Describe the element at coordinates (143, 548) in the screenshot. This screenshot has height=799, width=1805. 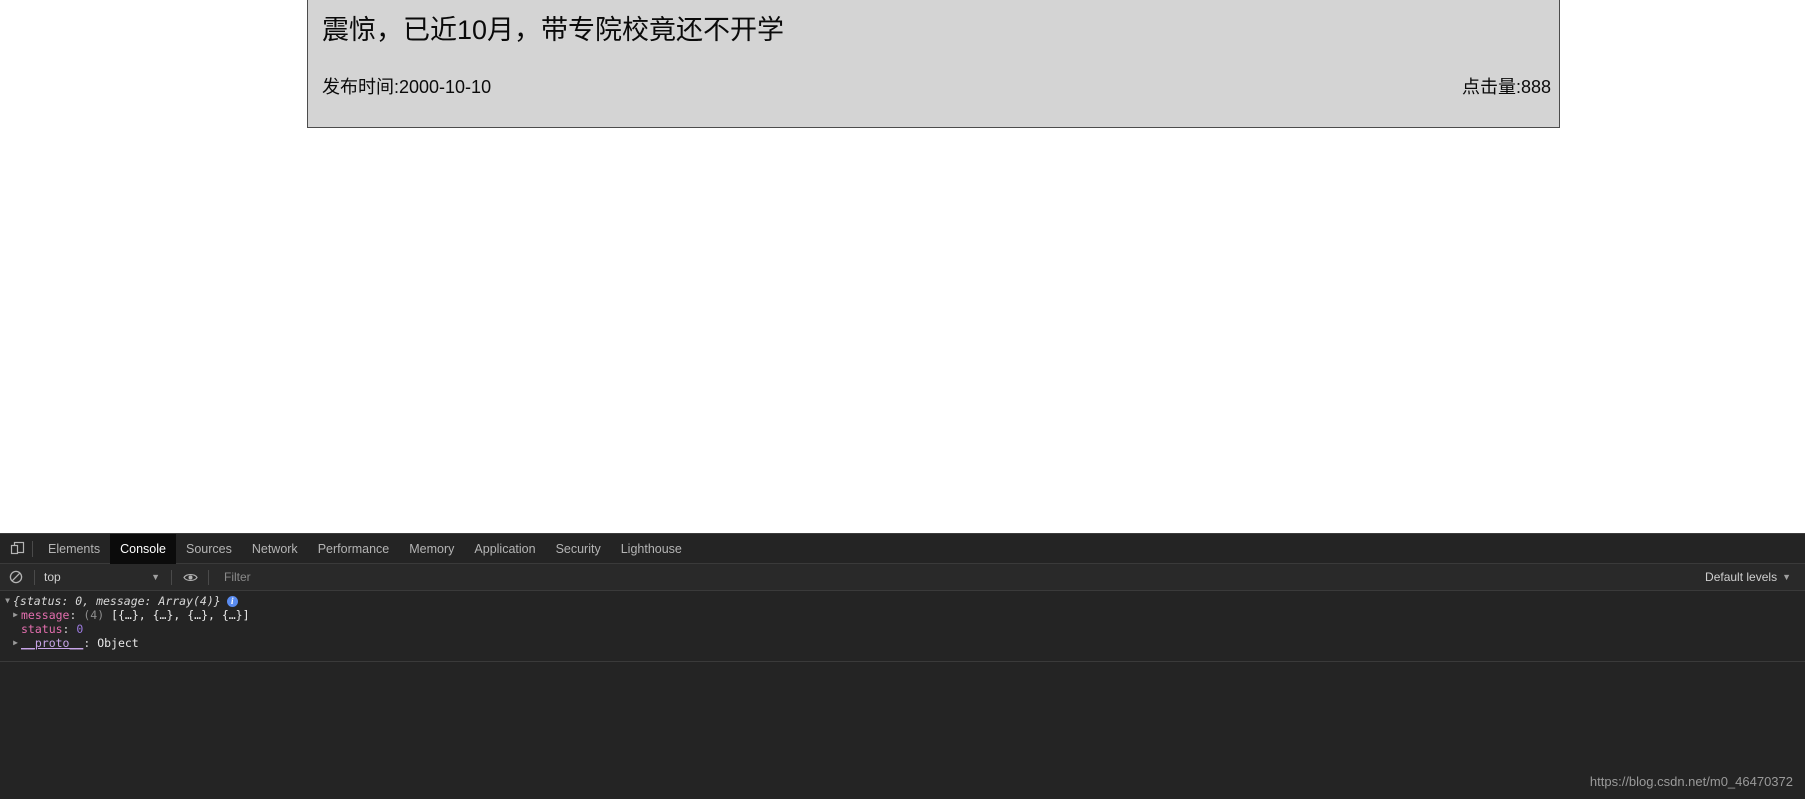
I see `tab-console: Console` at that location.